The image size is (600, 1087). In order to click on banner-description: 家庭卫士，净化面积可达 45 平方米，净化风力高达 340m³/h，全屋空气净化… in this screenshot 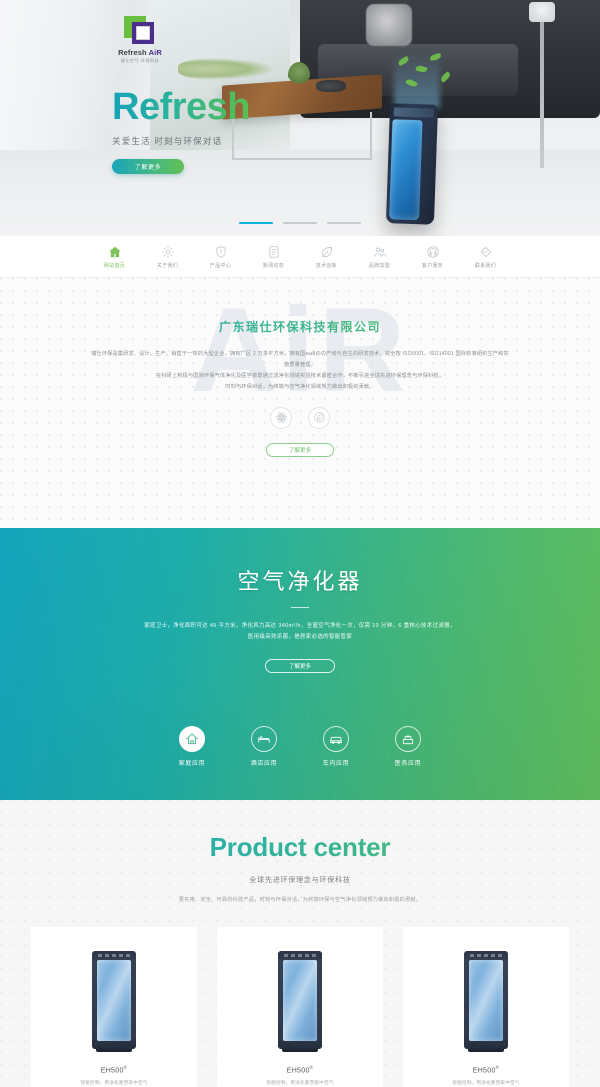, I will do `click(300, 632)`.